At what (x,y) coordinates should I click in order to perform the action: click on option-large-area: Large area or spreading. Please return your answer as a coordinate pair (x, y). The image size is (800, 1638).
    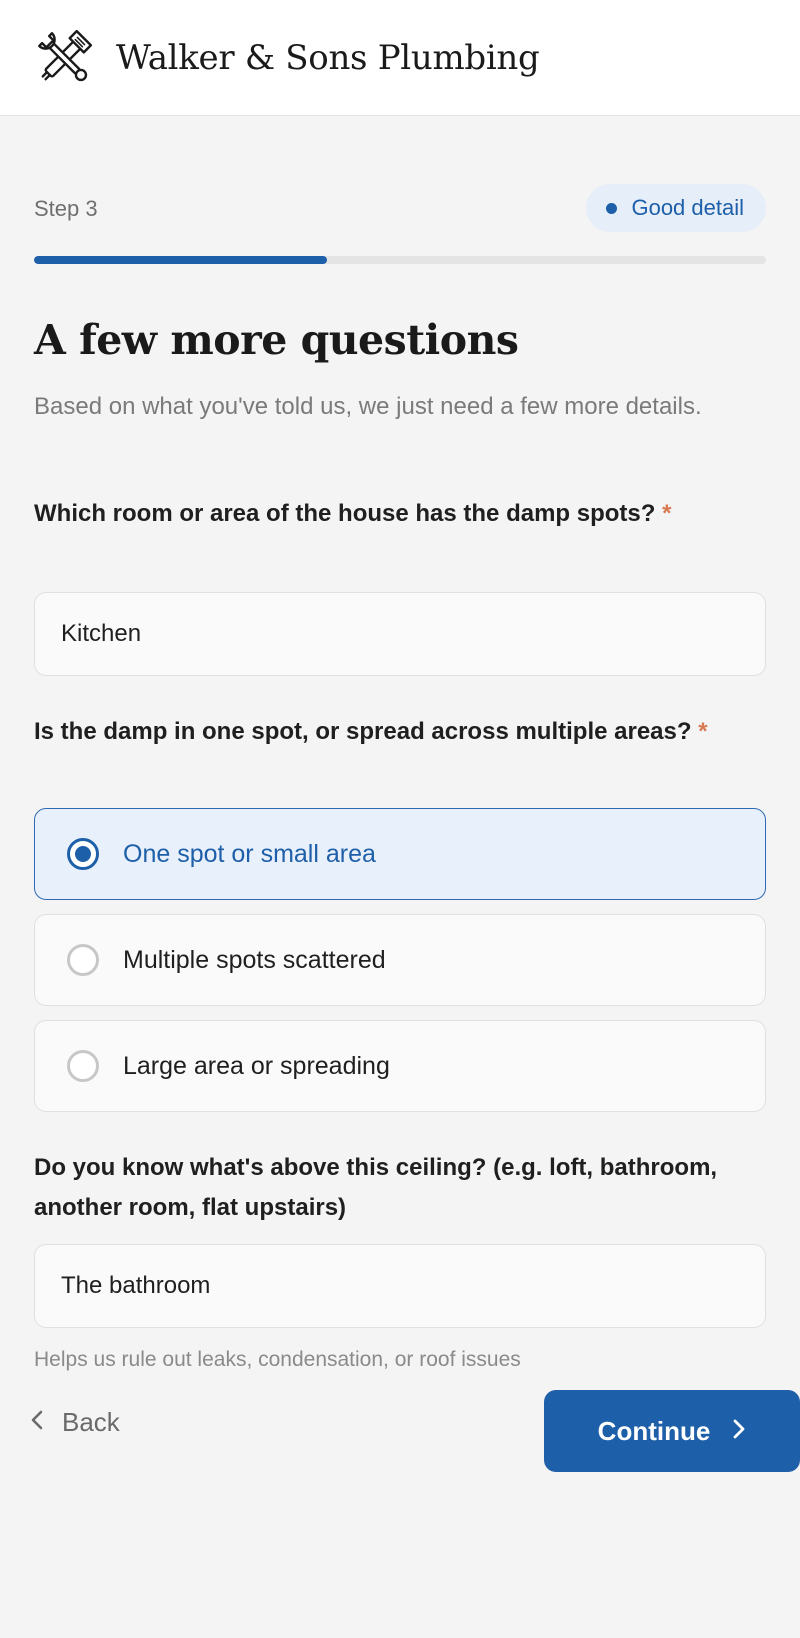
    Looking at the image, I should click on (400, 1066).